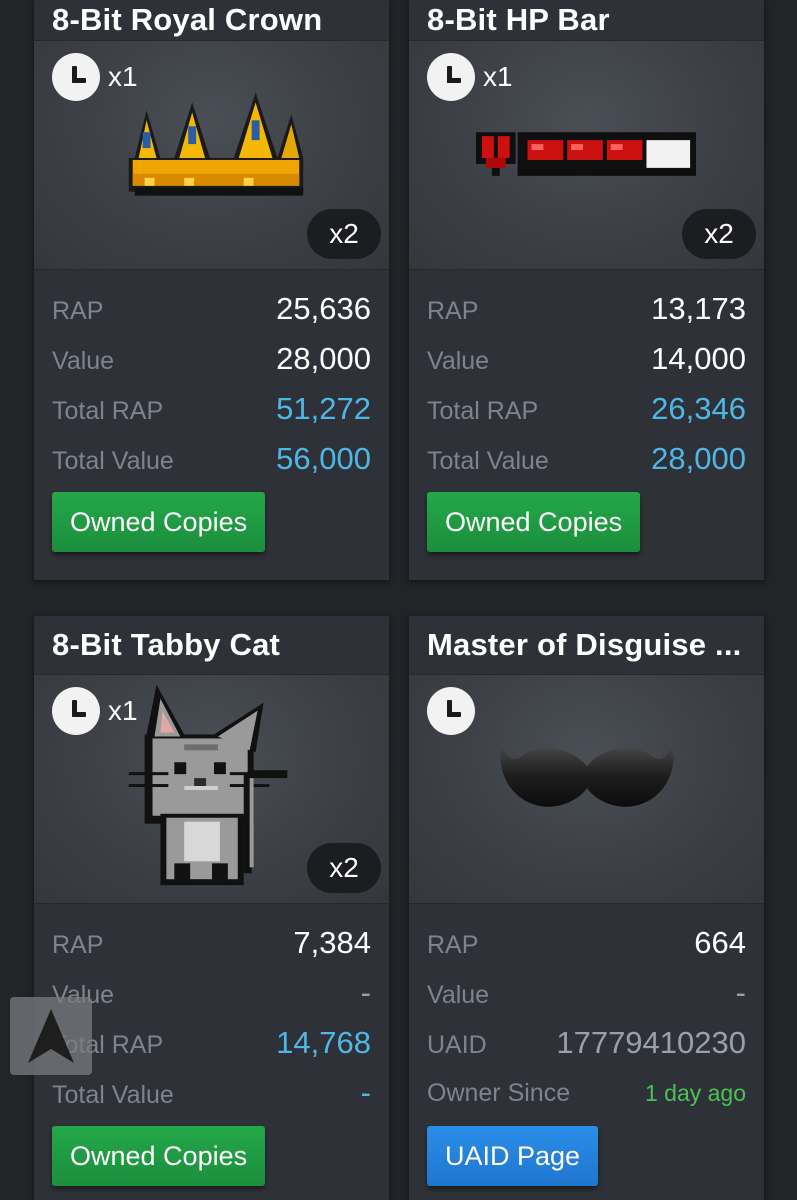 Image resolution: width=797 pixels, height=1200 pixels. Describe the element at coordinates (586, 409) in the screenshot. I see `stat-row-total-rap: Total RAP 26,346` at that location.